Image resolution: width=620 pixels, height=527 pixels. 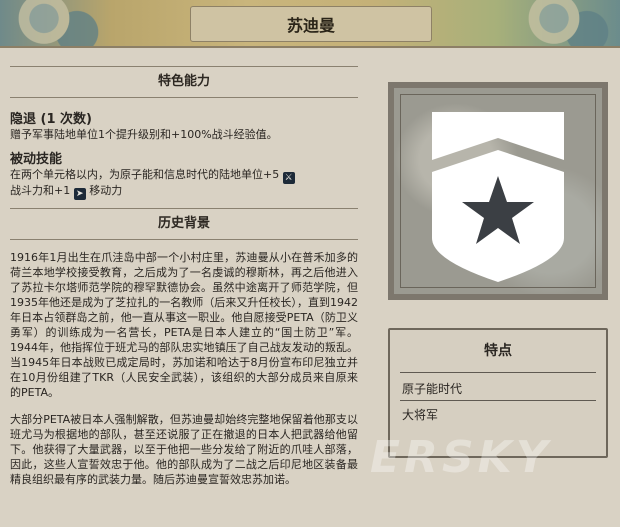 I want to click on trait-item: 原子能时代, so click(x=432, y=389).